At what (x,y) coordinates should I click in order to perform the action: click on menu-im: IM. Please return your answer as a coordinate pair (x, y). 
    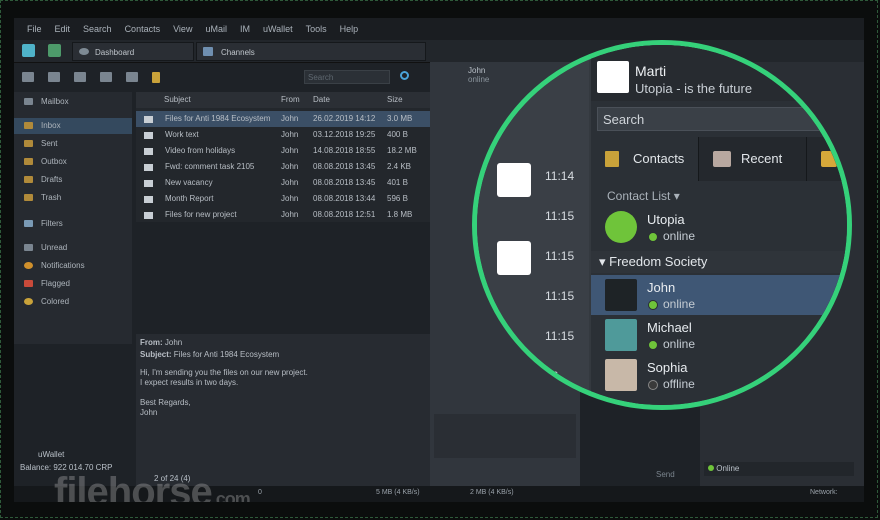
    Looking at the image, I should click on (245, 29).